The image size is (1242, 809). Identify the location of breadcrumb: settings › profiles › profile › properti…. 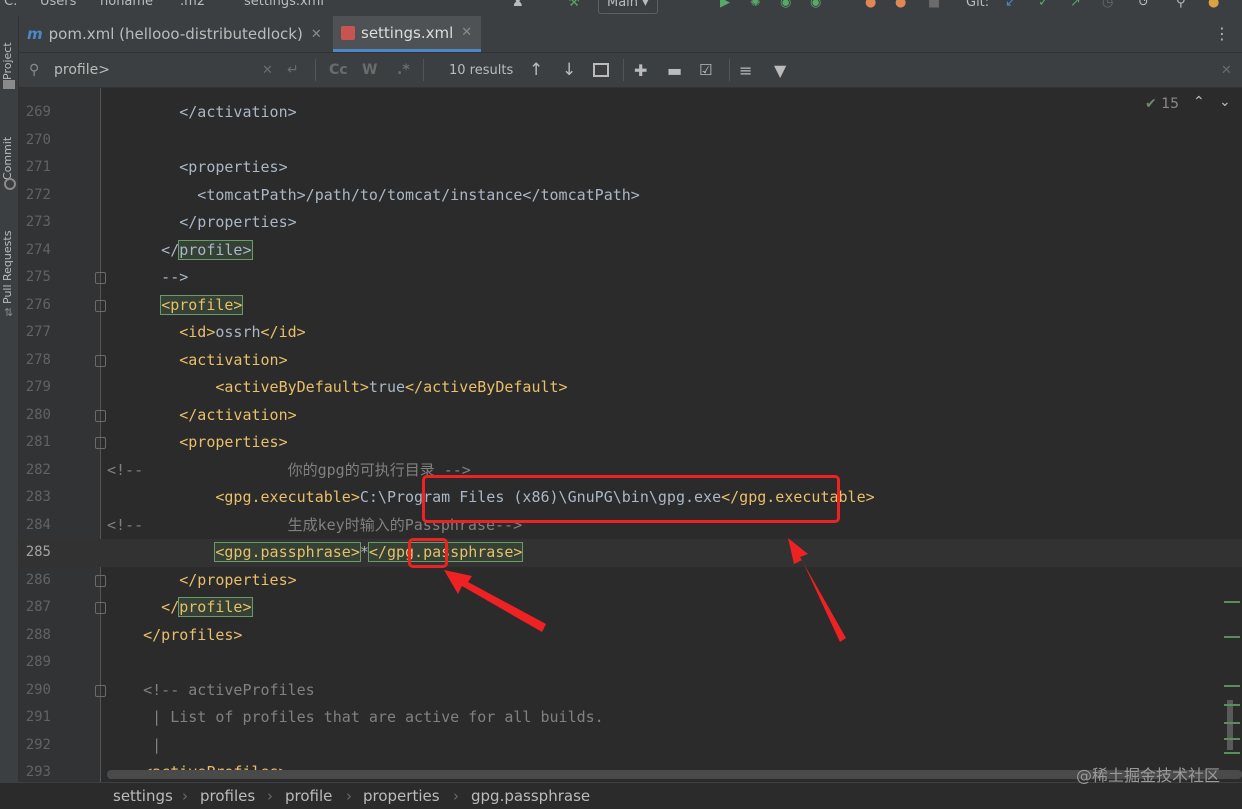
(621, 795).